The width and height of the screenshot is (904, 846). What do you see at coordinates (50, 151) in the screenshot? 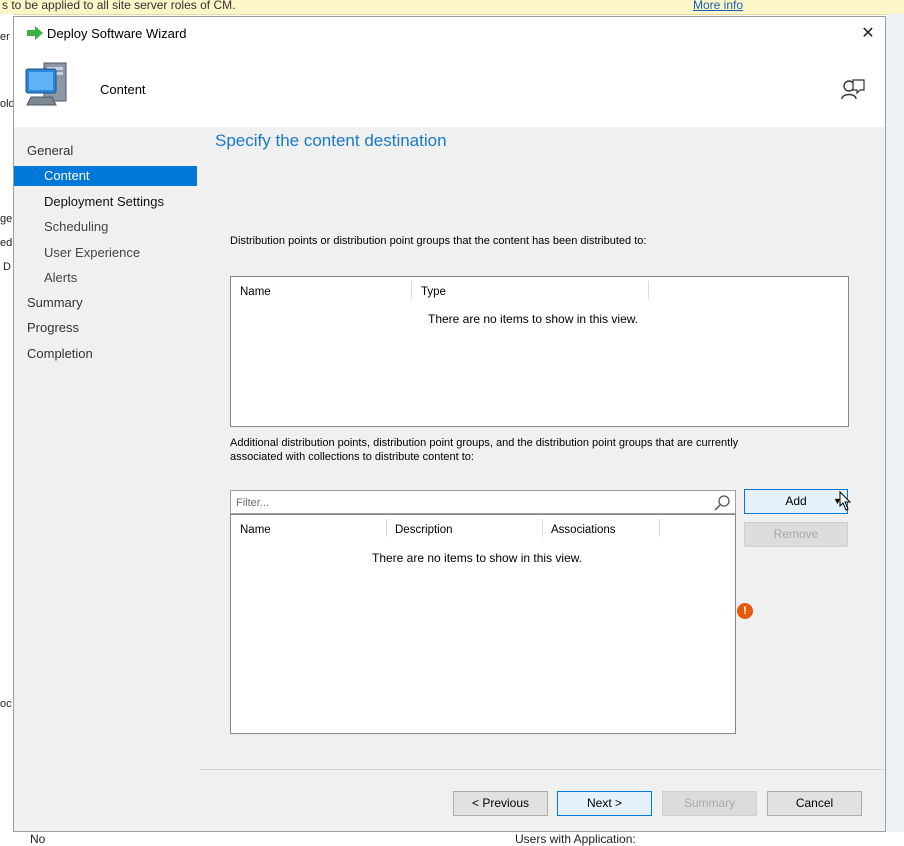
I see `nav-item-general: General` at bounding box center [50, 151].